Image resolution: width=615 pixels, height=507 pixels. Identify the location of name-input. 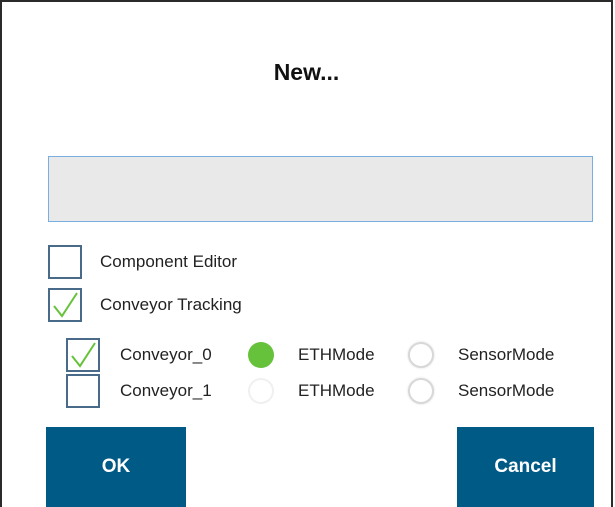
(320, 189).